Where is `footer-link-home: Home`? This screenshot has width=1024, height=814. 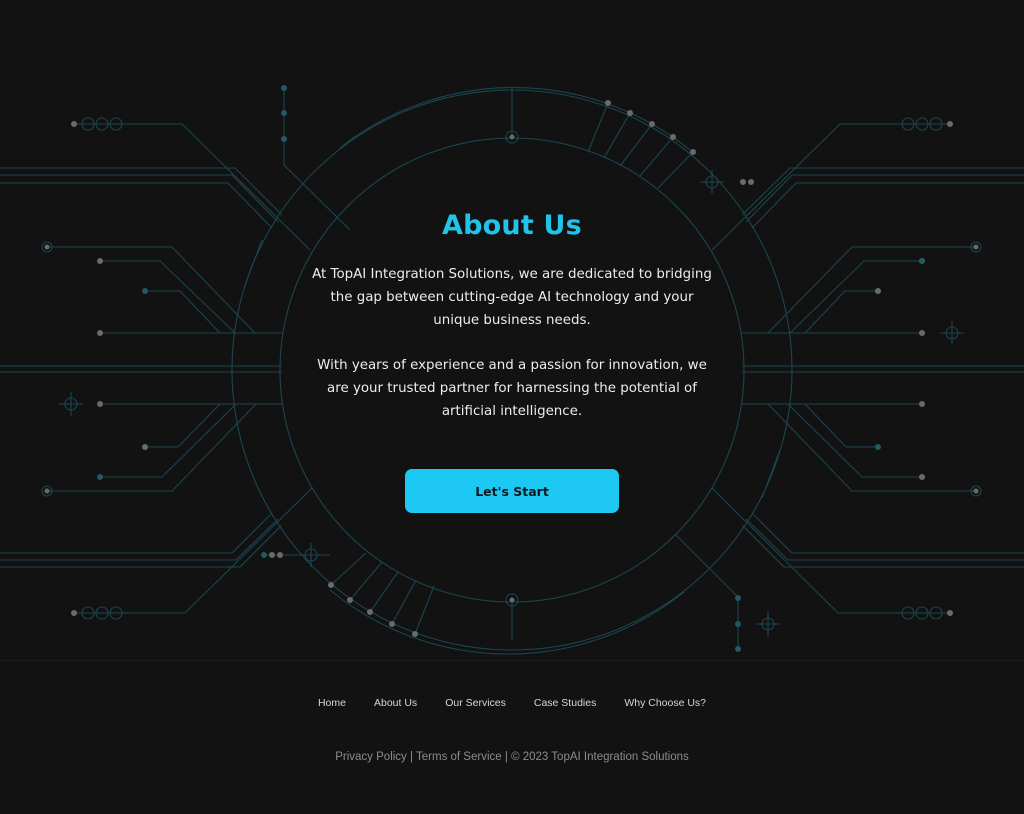
footer-link-home: Home is located at coordinates (332, 703).